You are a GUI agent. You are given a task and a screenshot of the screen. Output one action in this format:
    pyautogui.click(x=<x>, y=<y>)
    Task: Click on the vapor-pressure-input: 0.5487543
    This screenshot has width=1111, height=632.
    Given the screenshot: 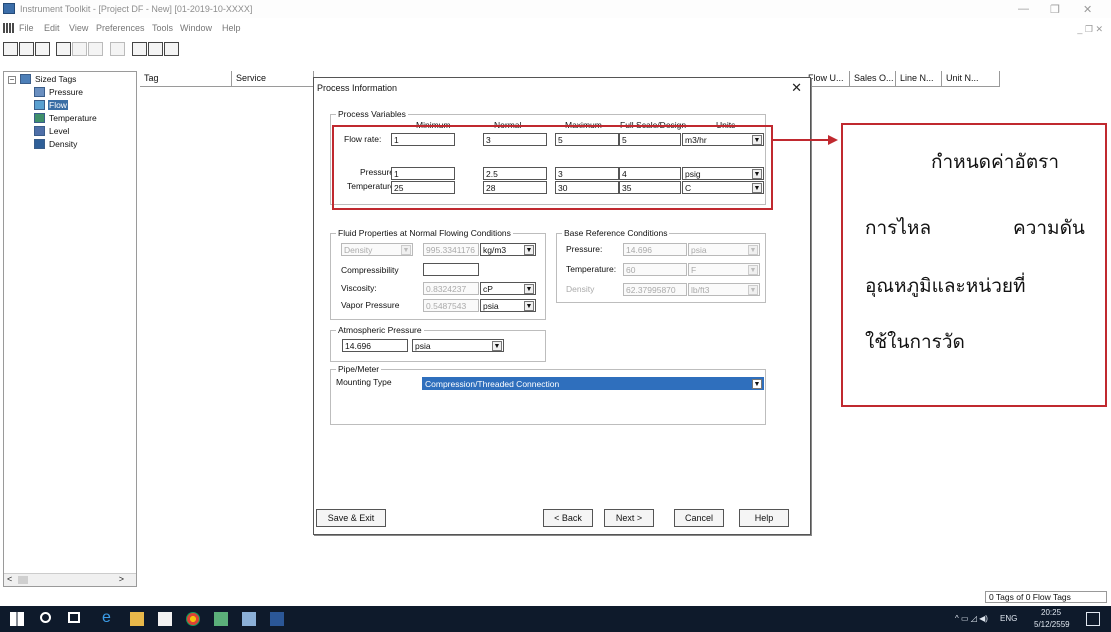 What is the action you would take?
    pyautogui.click(x=451, y=305)
    